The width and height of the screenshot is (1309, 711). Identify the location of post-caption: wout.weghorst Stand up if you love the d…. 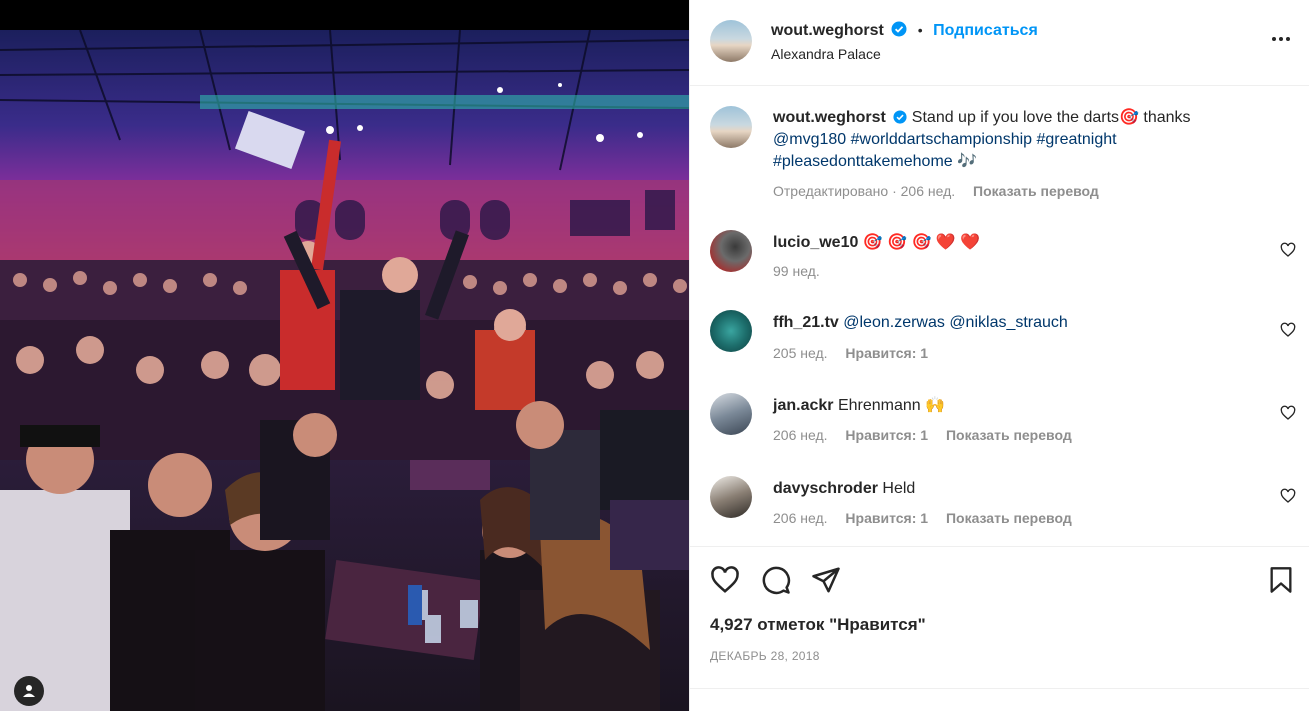
(999, 155).